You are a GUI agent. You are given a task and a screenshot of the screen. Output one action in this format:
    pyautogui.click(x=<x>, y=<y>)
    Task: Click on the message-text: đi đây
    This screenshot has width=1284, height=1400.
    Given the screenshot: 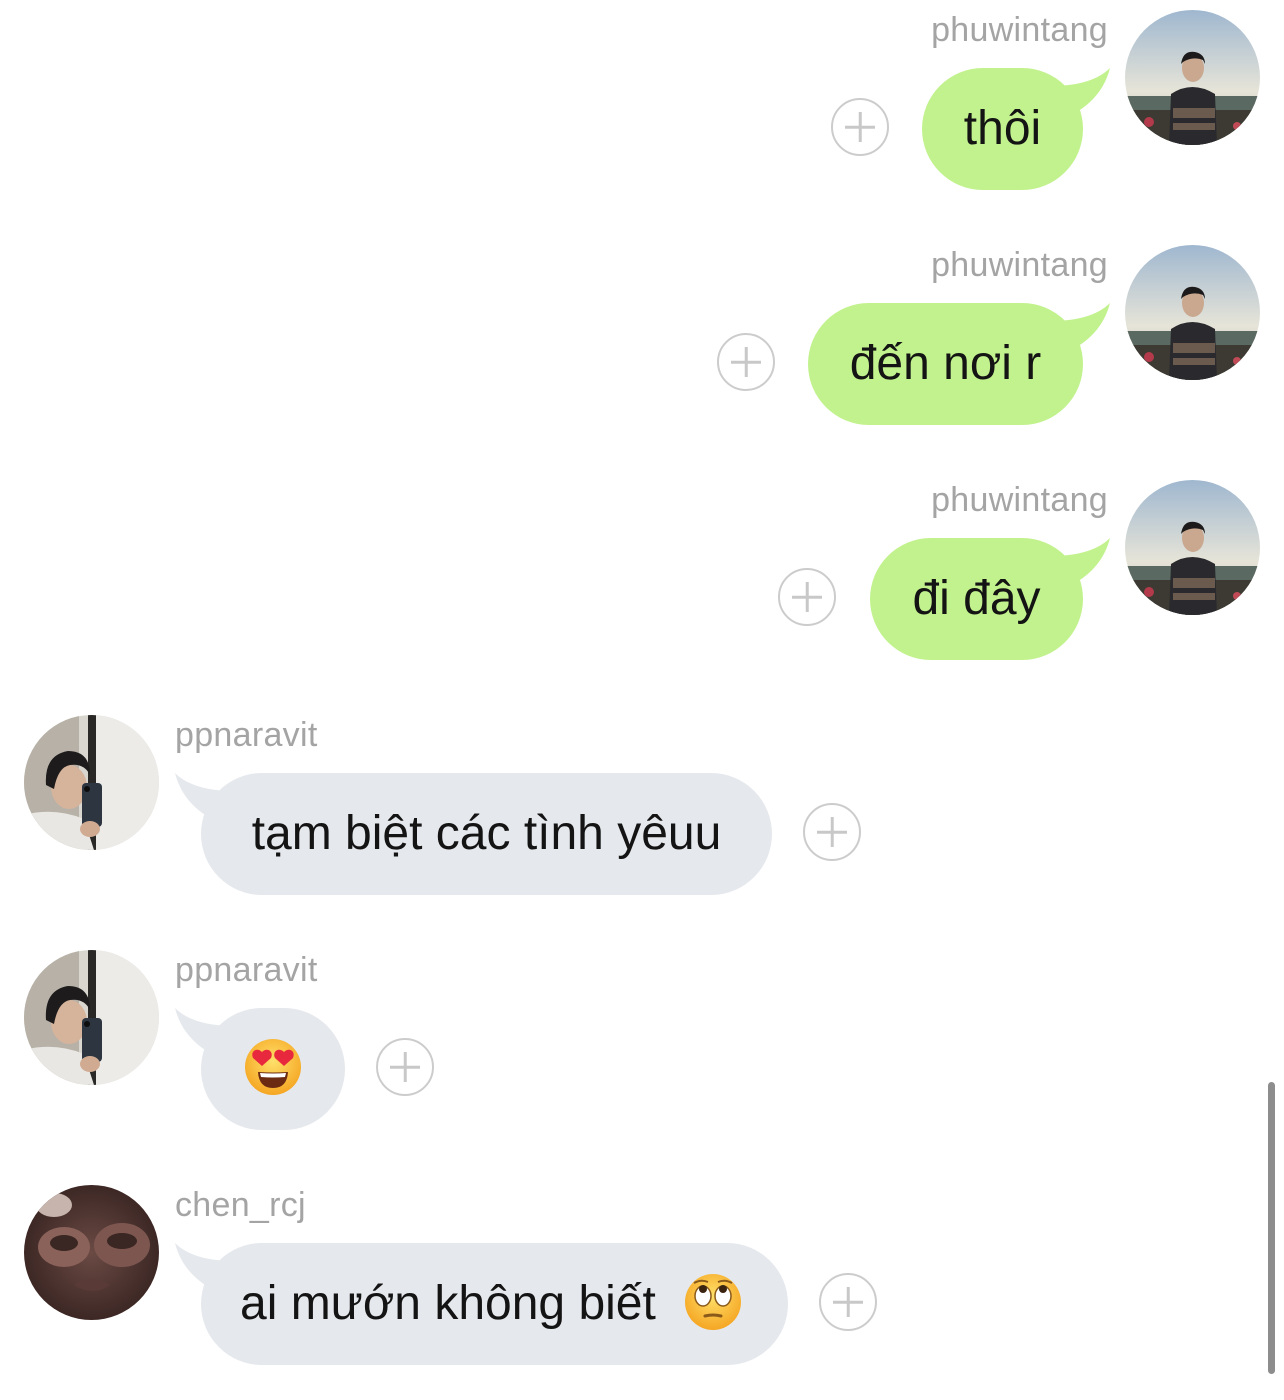 What is the action you would take?
    pyautogui.click(x=976, y=598)
    